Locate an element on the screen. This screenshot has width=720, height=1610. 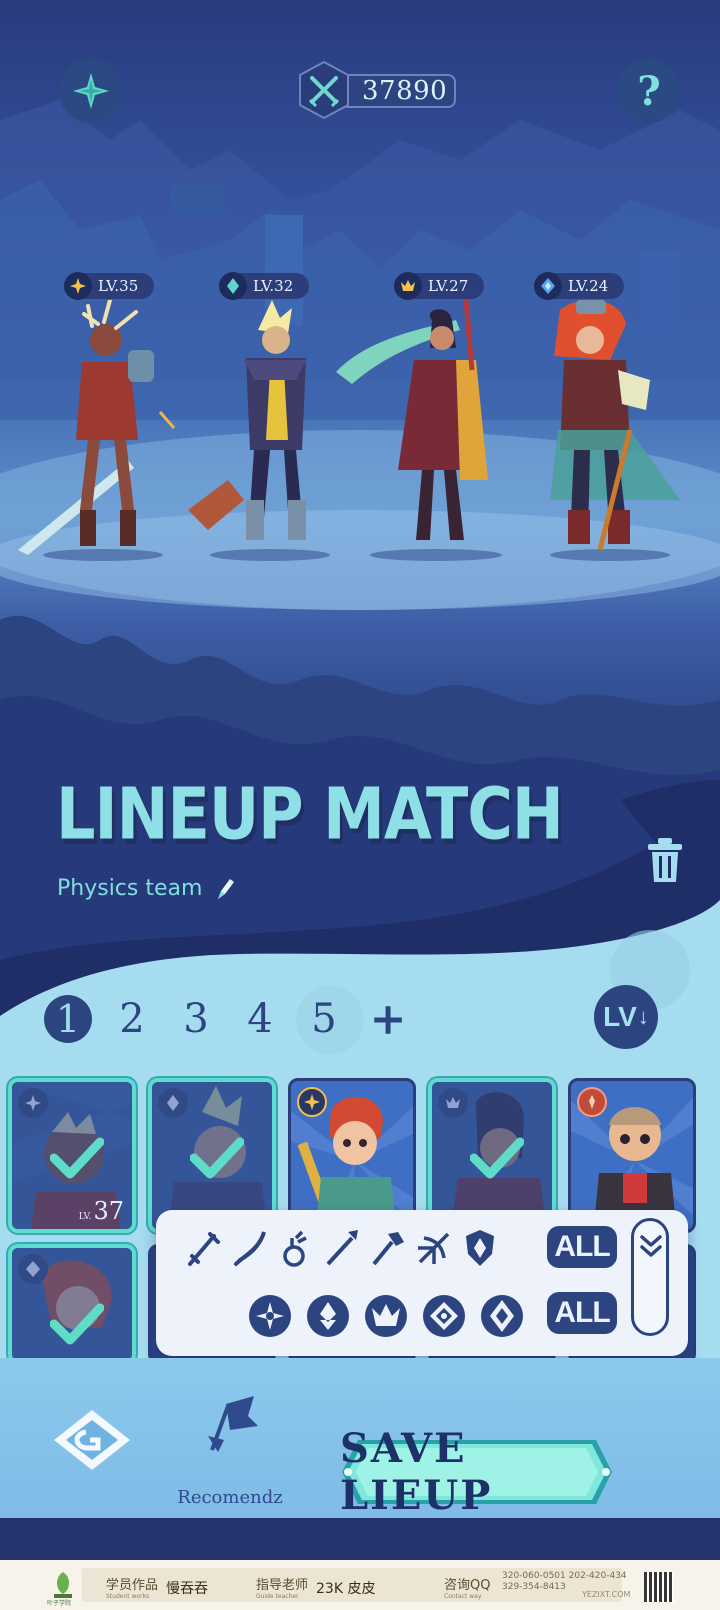
qq-numbers: 320-060-0501 202-420-434 is located at coordinates (564, 1576).